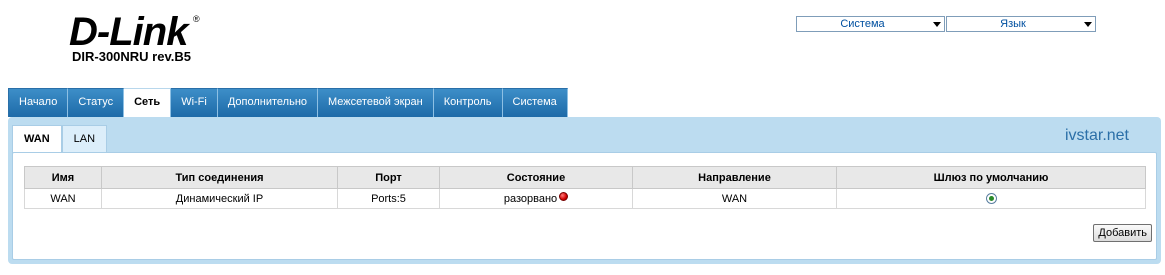 The image size is (1165, 275). I want to click on col-state: Состояние, so click(536, 177).